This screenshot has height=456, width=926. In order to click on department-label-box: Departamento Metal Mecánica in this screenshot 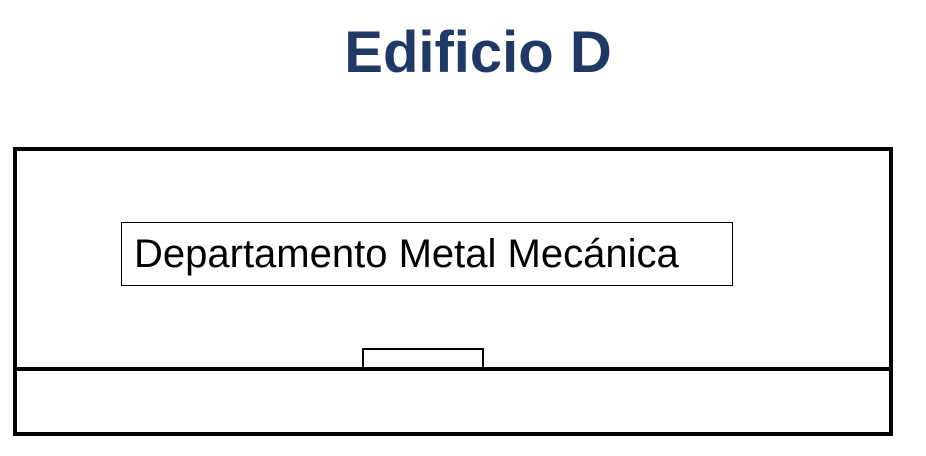, I will do `click(427, 254)`.